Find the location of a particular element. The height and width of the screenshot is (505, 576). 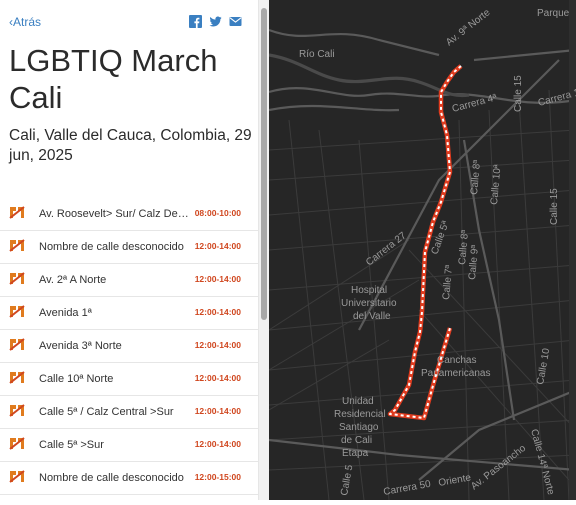

road-closure-item: Nombre de calle desconocido 12:00-15:00 is located at coordinates (129, 478).